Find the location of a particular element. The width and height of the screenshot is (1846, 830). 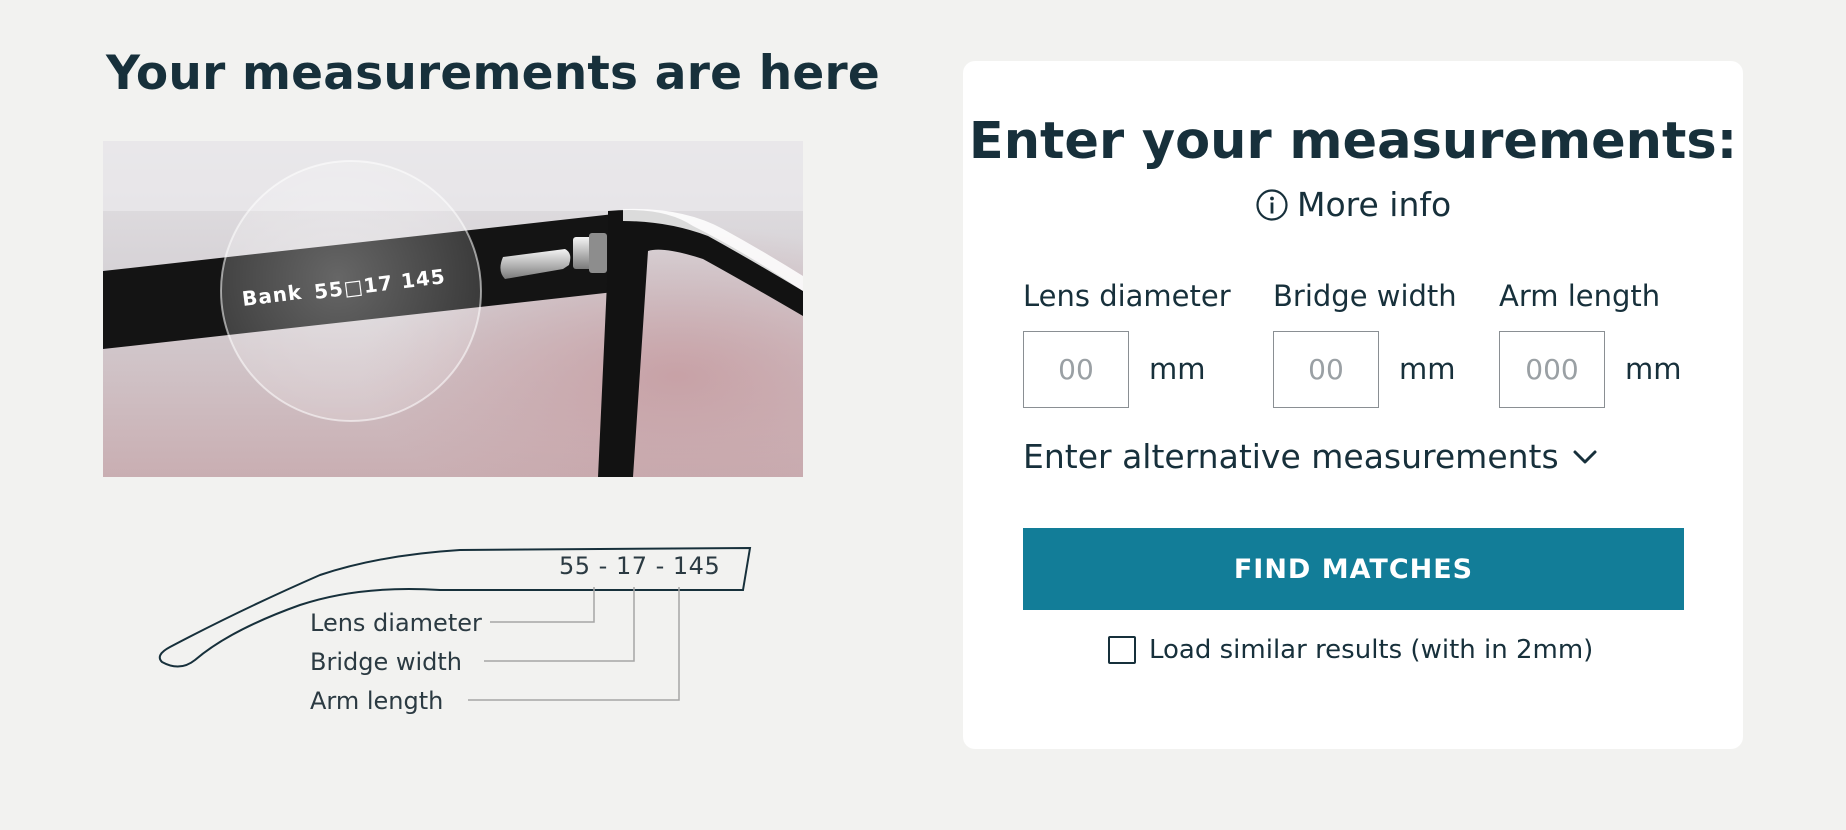

diagram-label-arm-length: Arm length is located at coordinates (377, 701).